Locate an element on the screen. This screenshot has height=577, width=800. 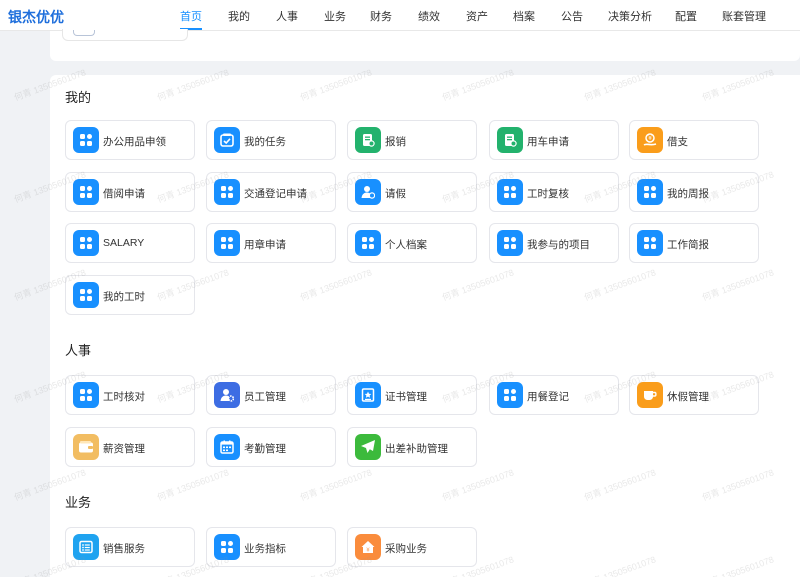
app-card: 我参与的项目 is located at coordinates (554, 243).